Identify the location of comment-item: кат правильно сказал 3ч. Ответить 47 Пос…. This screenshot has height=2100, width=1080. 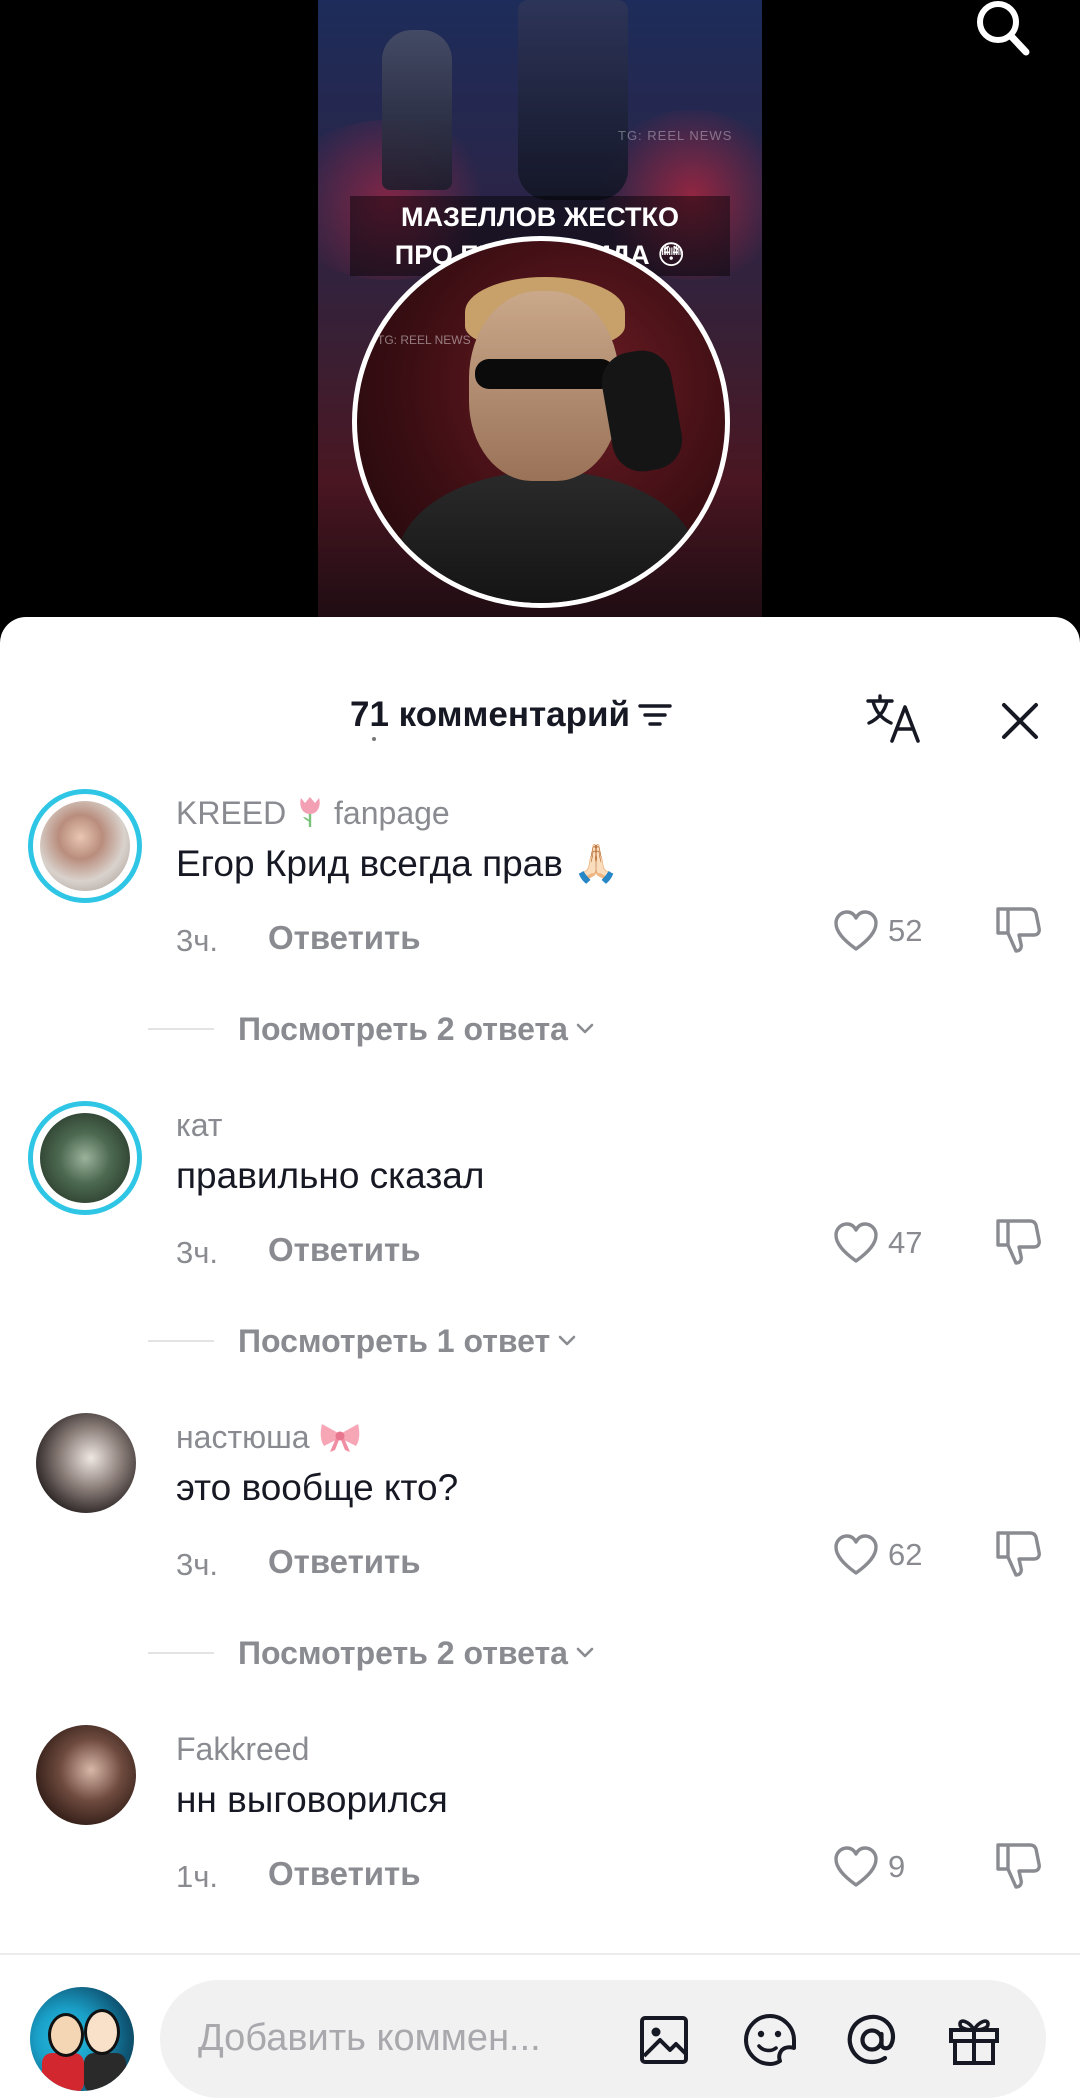
(540, 1251).